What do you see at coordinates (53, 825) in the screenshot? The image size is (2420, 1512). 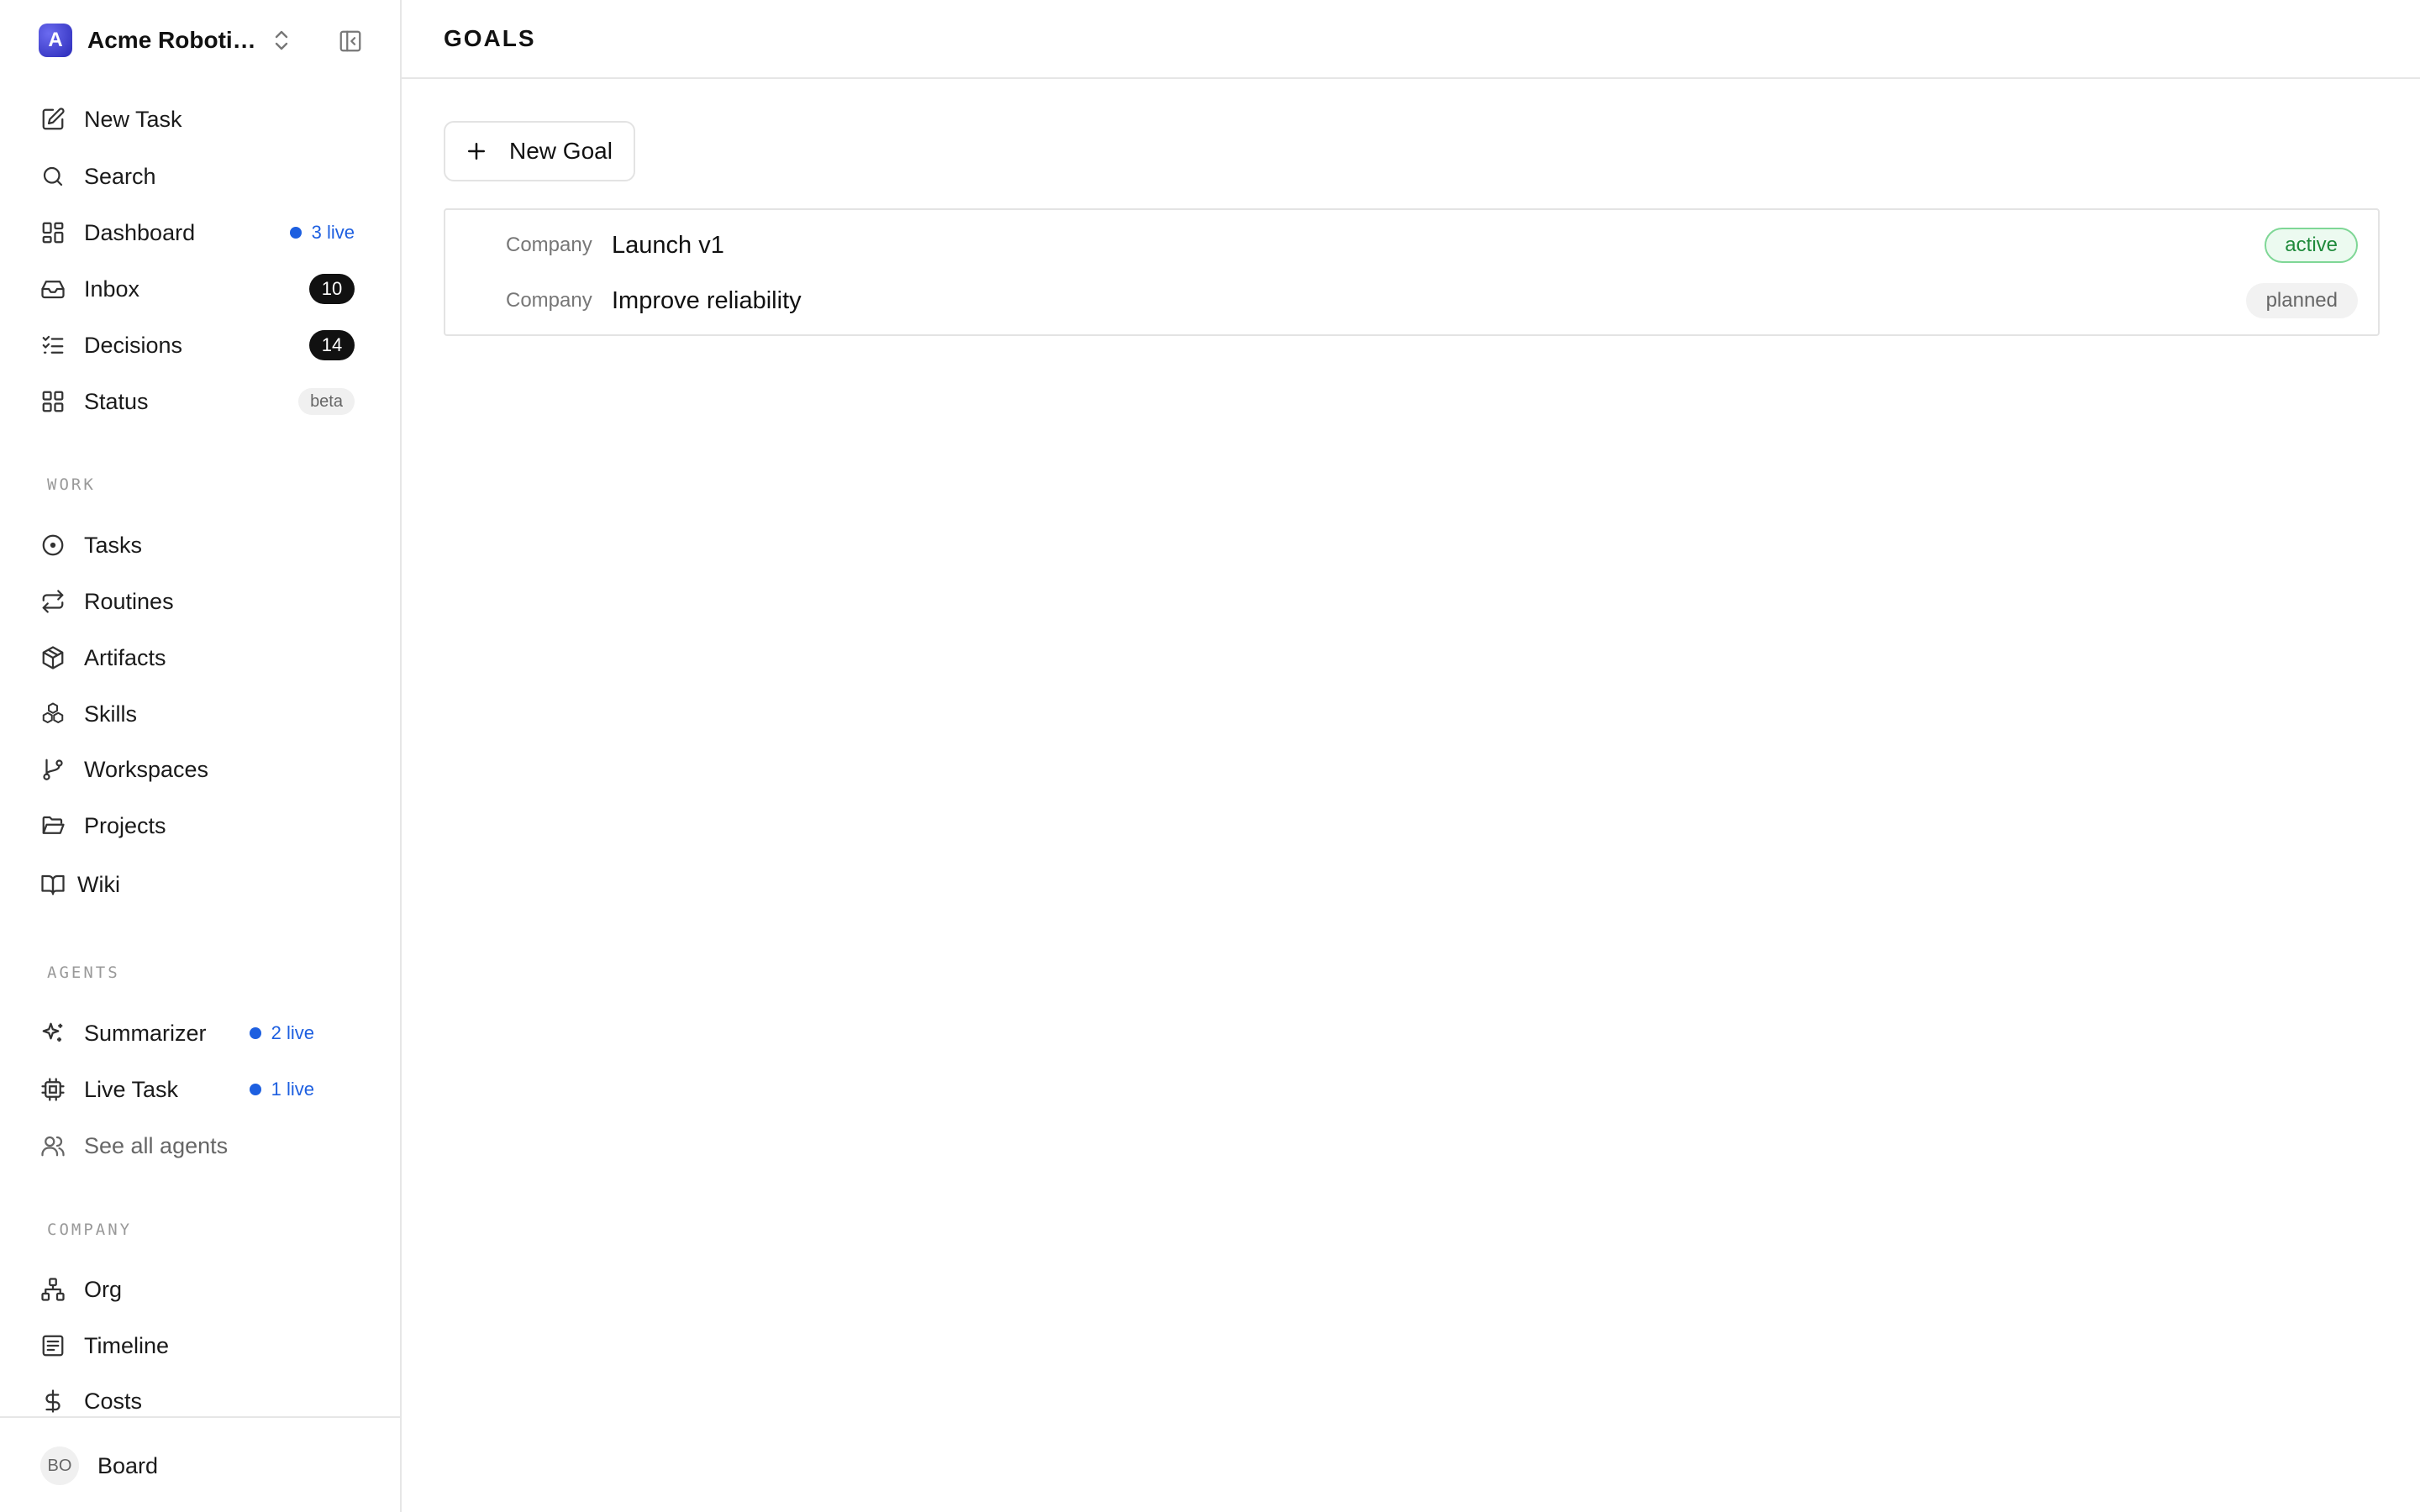 I see `folder-open-icon` at bounding box center [53, 825].